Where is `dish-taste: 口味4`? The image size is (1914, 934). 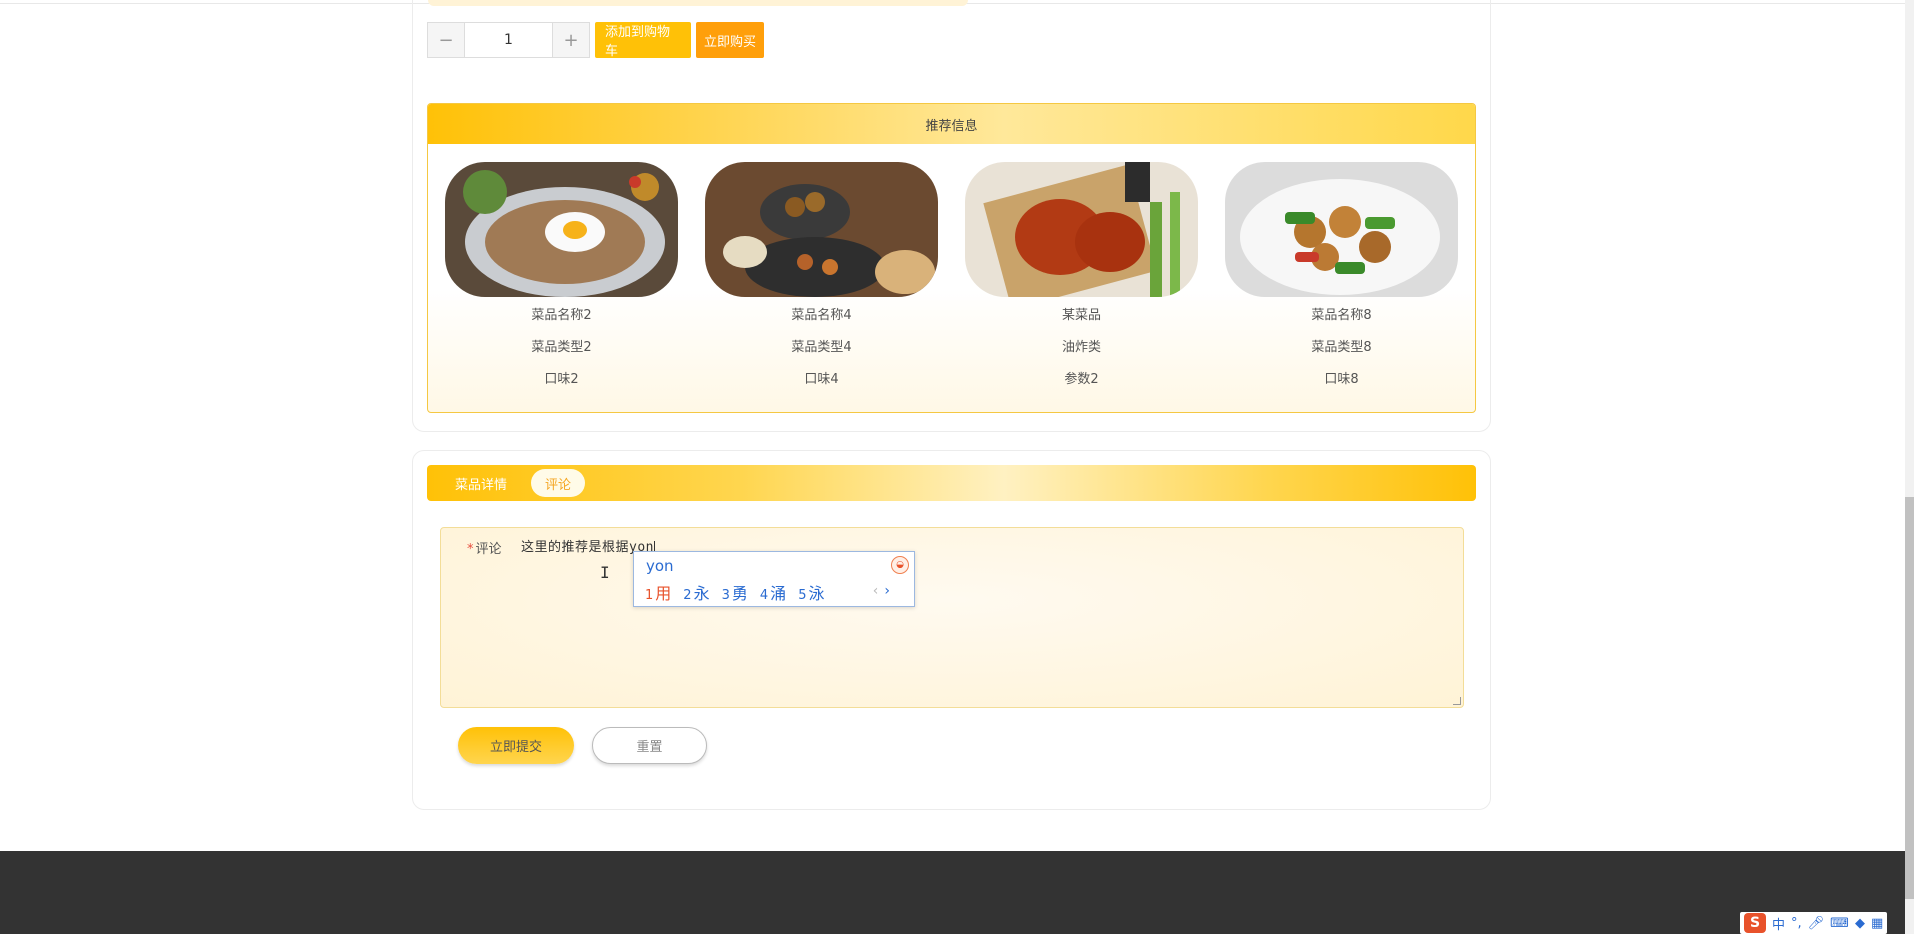
dish-taste: 口味4 is located at coordinates (821, 379).